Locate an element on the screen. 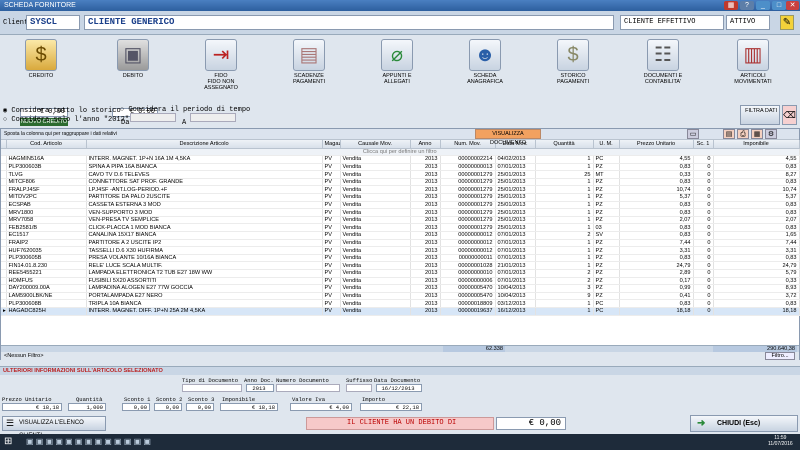  storico-button: $ STORICO PAGAMENTI is located at coordinates (573, 67).